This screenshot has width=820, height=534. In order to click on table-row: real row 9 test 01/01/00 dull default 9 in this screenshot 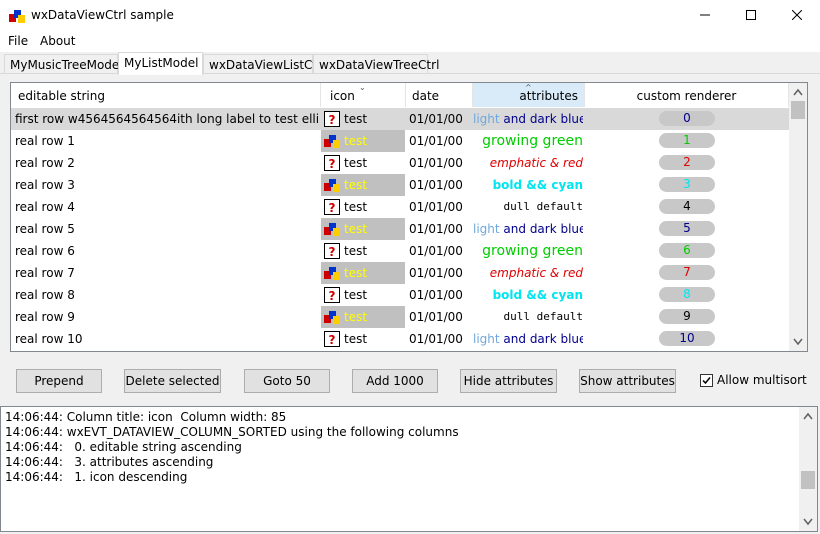, I will do `click(400, 317)`.